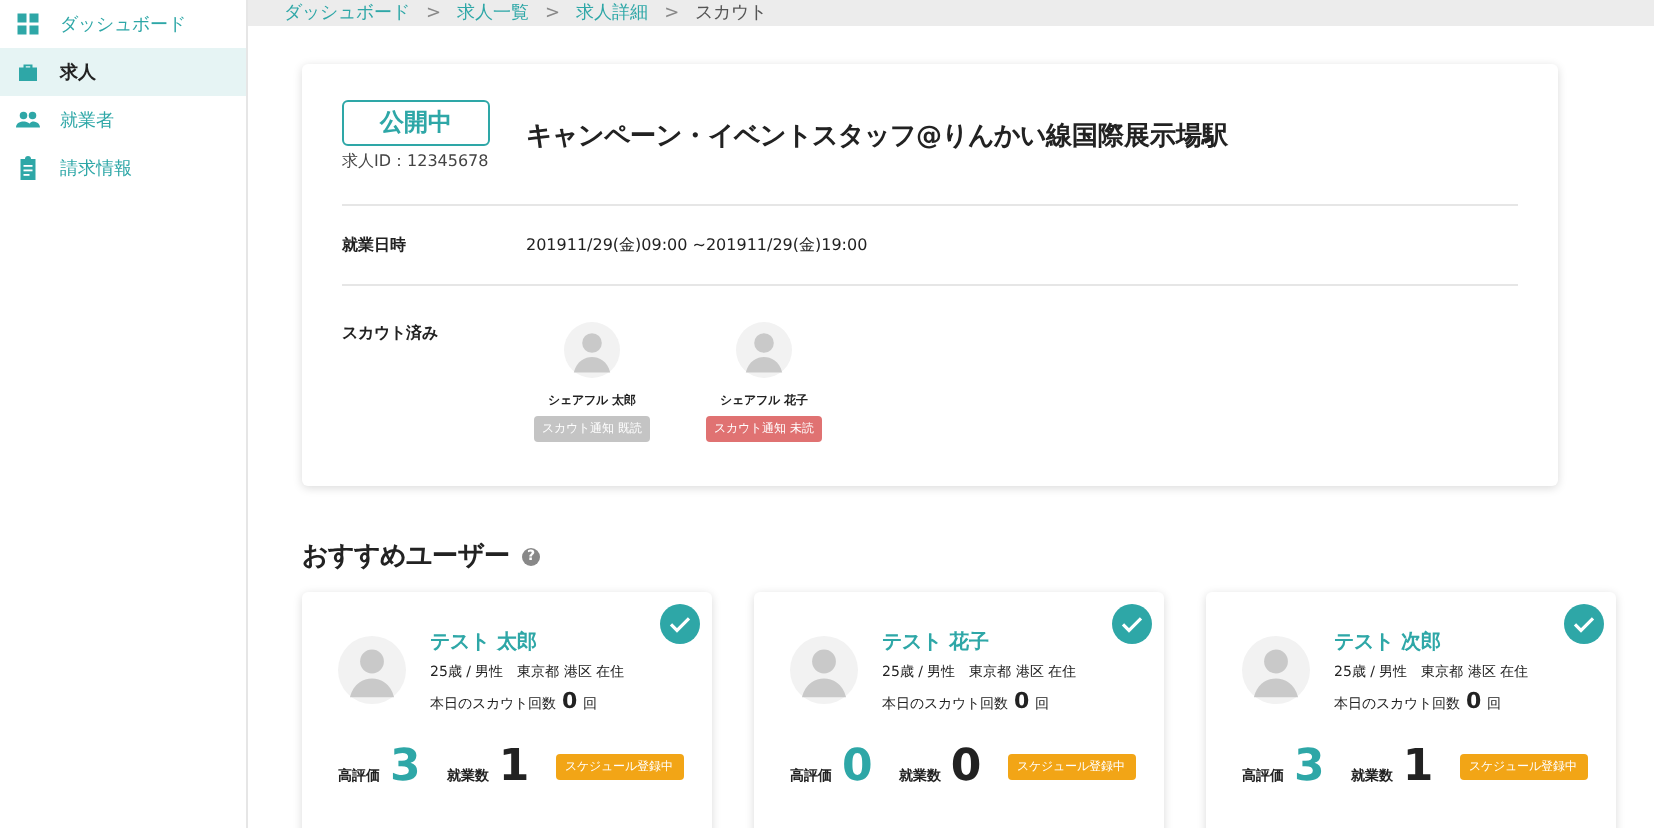 This screenshot has height=828, width=1654. I want to click on user-name: テスト 次郎, so click(1431, 642).